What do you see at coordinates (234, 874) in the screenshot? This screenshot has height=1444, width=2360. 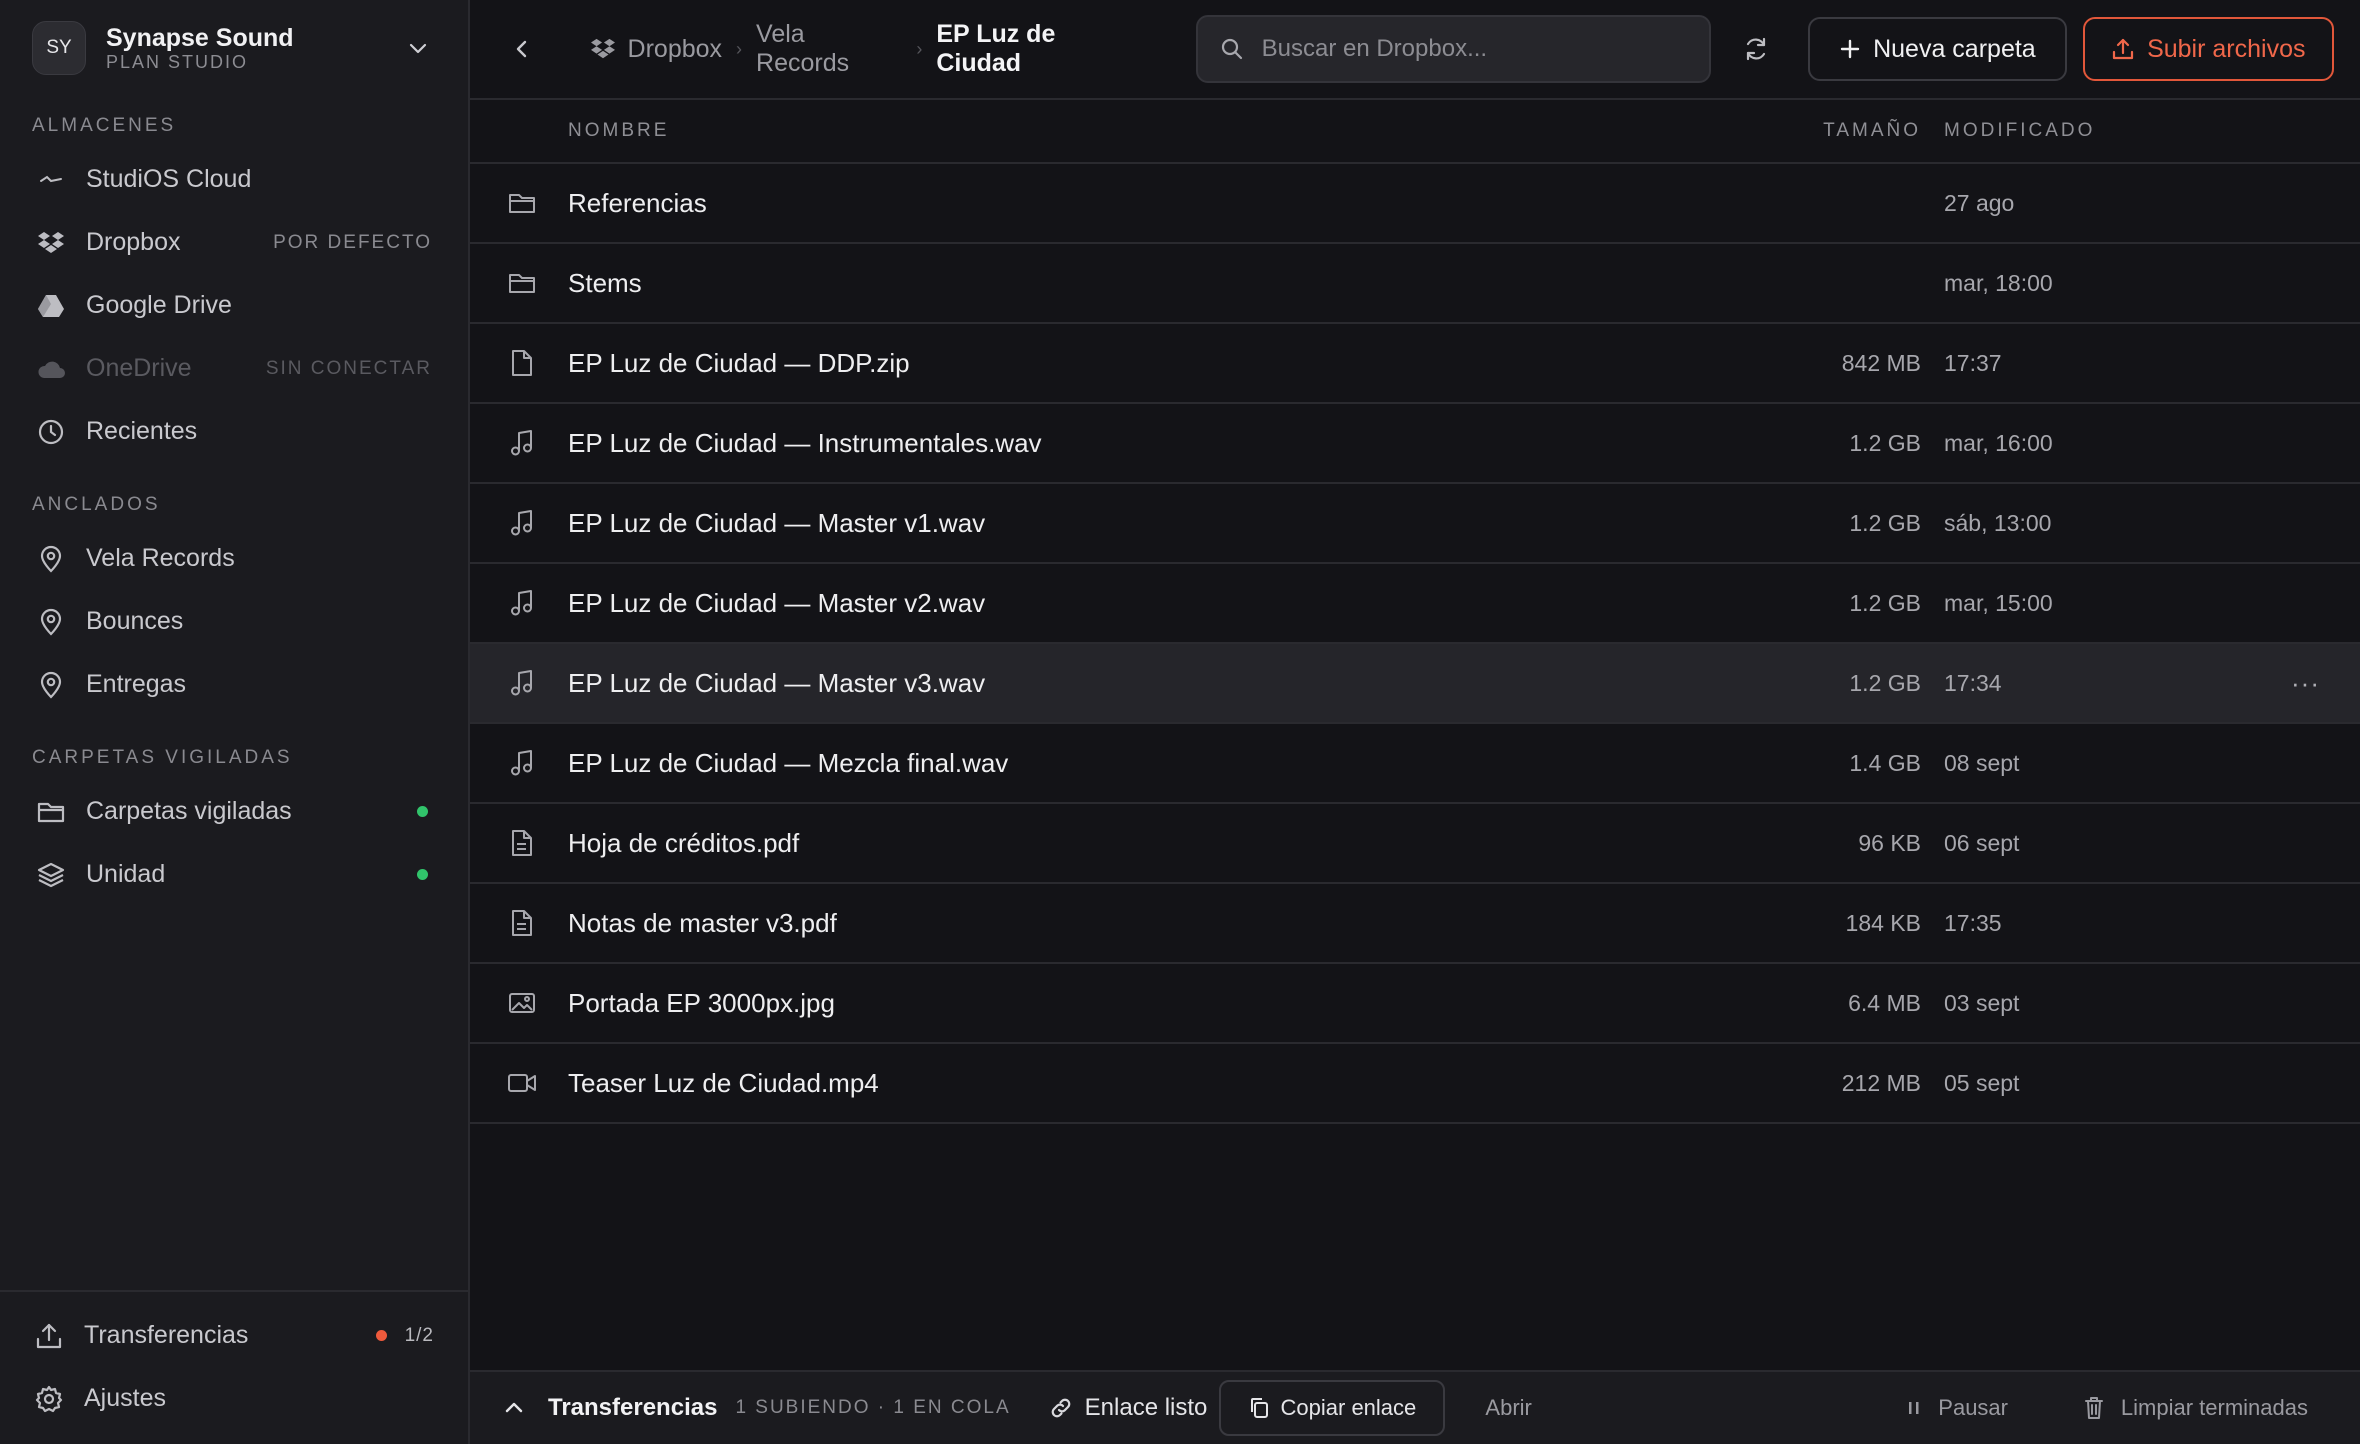 I see `sidebar-item-unidad: Unidad` at bounding box center [234, 874].